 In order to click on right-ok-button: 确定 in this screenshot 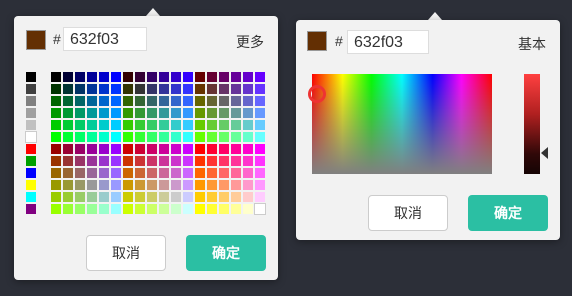, I will do `click(508, 213)`.